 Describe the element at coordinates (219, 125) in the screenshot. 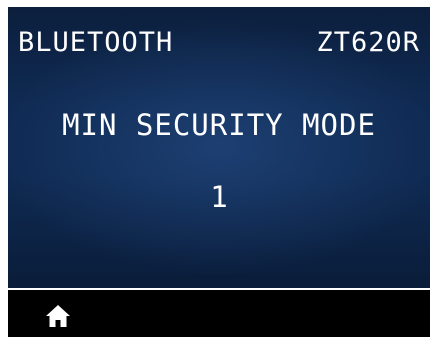

I see `setting-name: MIN SECURITY MODE` at that location.